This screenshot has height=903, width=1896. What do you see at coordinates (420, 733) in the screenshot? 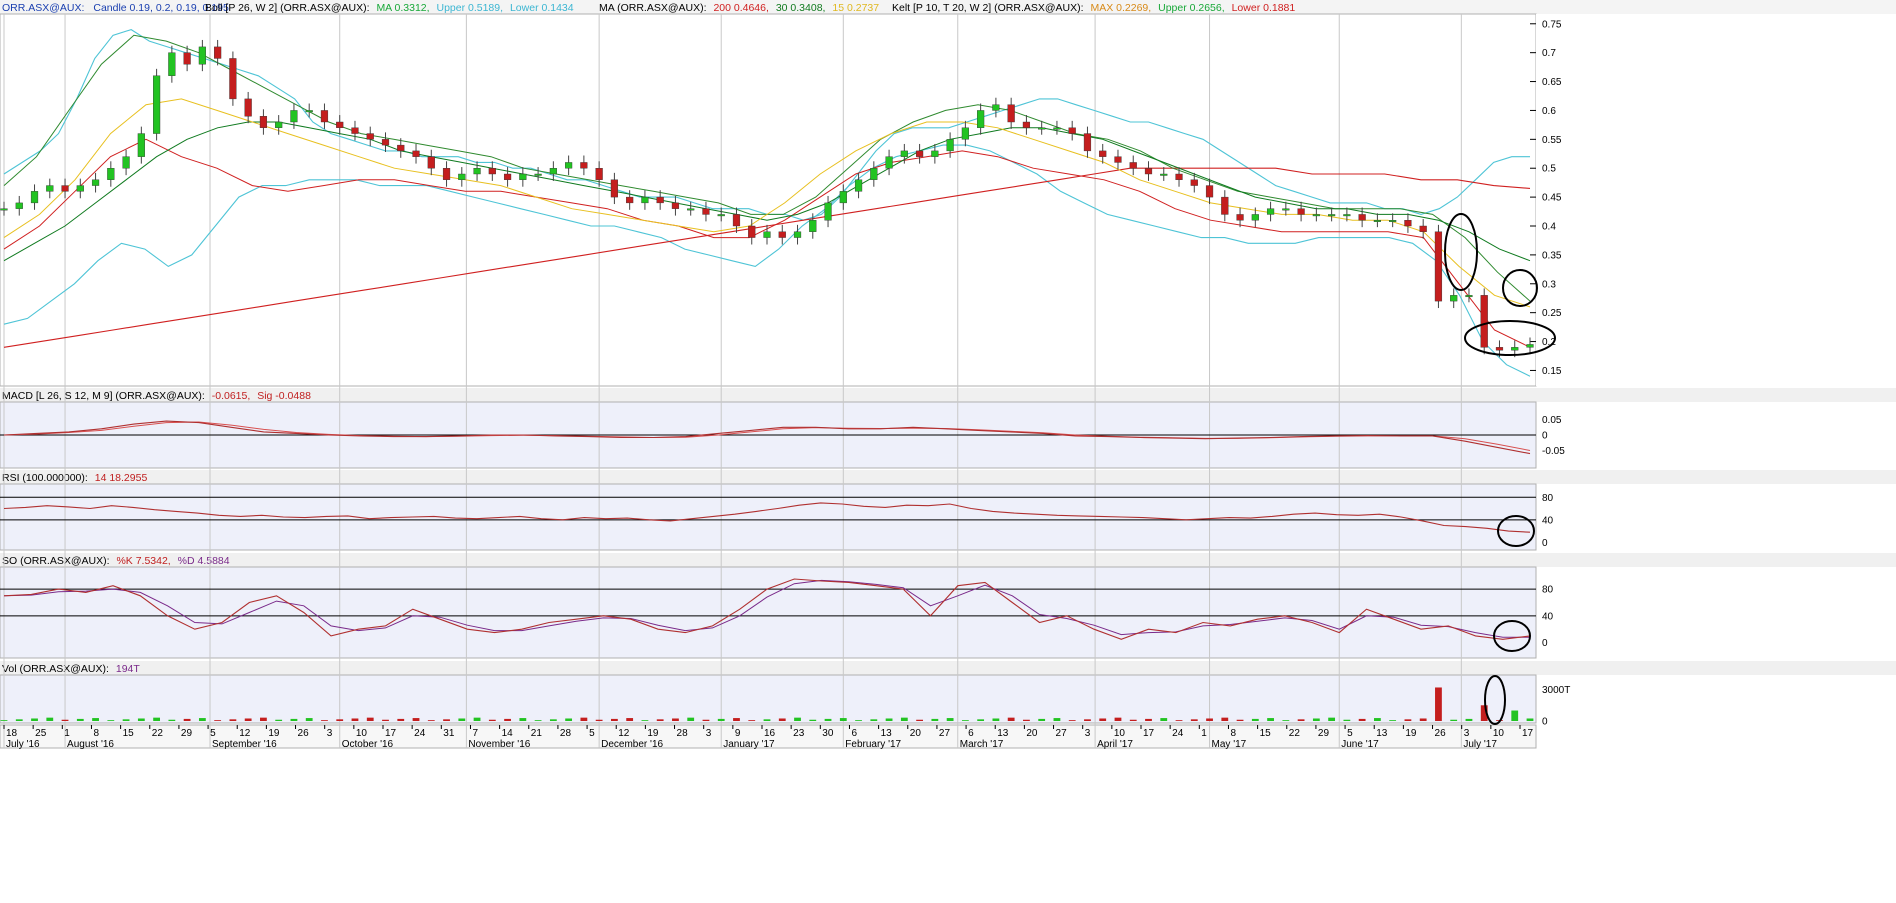
I see `x-day-label: 24` at bounding box center [420, 733].